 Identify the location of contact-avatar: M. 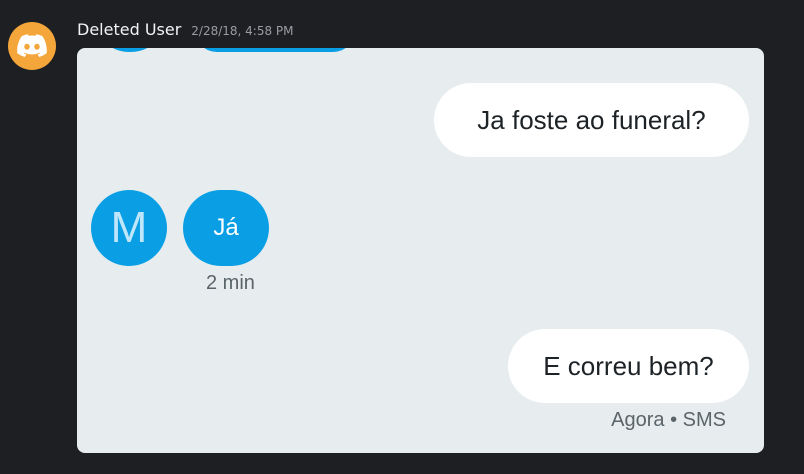
(129, 228).